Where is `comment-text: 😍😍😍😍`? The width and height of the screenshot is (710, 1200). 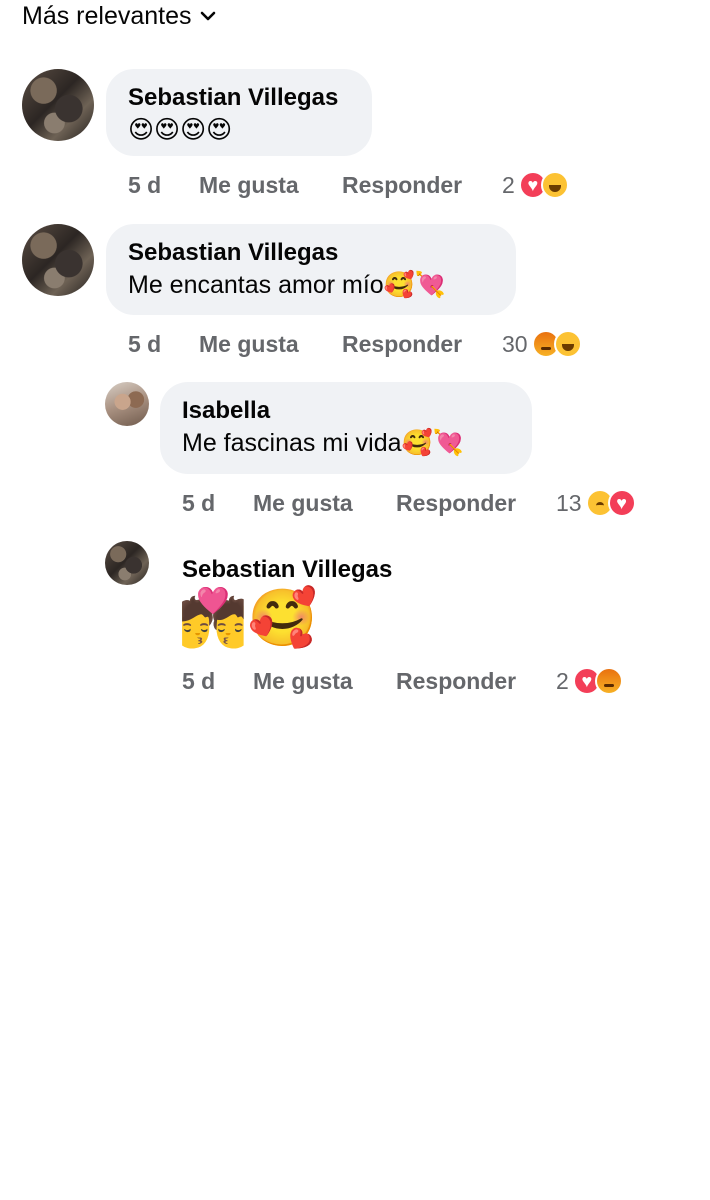
comment-text: 😍😍😍😍 is located at coordinates (180, 130).